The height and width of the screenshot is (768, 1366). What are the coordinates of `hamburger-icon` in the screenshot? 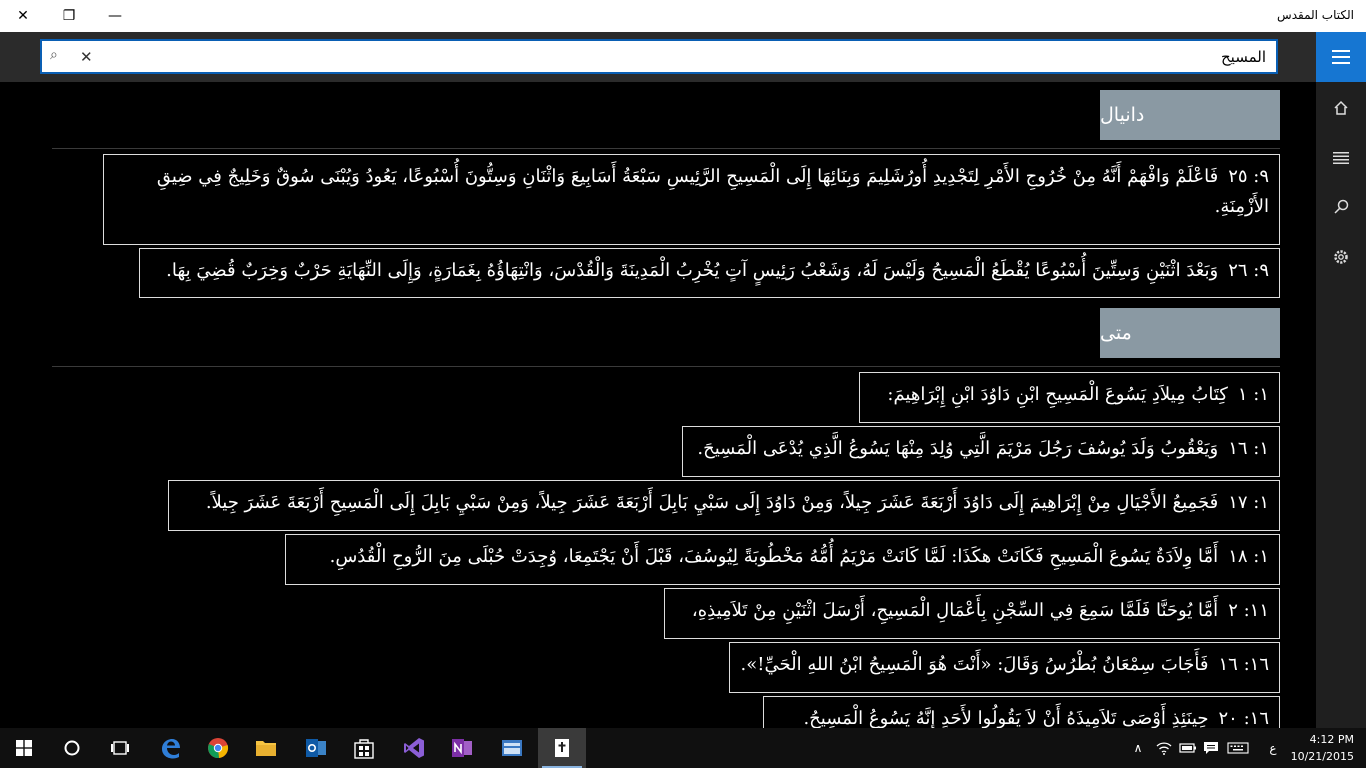 It's located at (1341, 57).